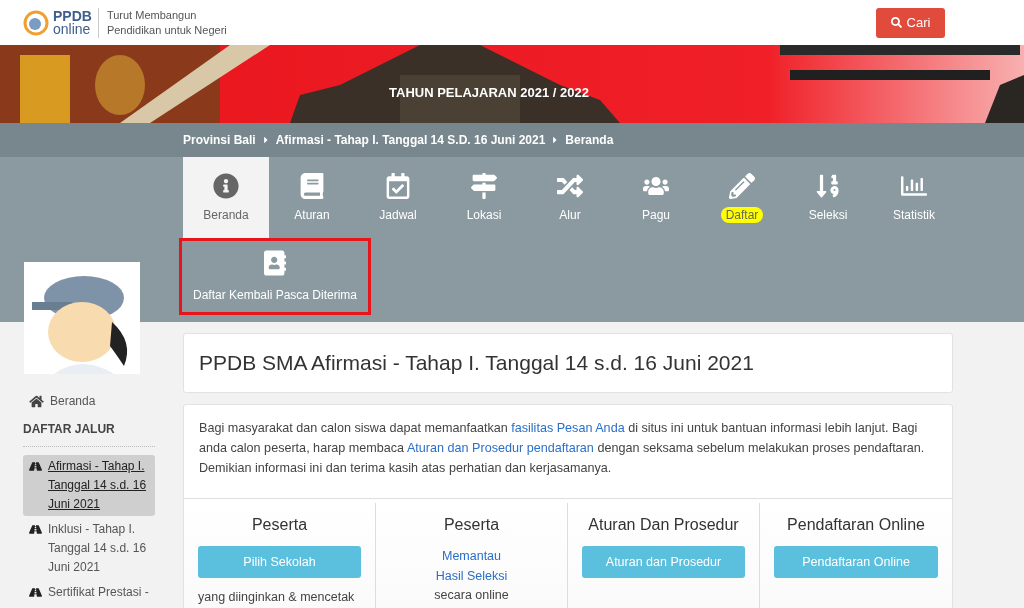 This screenshot has height=608, width=1024. I want to click on nav-tab: Daftar, so click(742, 197).